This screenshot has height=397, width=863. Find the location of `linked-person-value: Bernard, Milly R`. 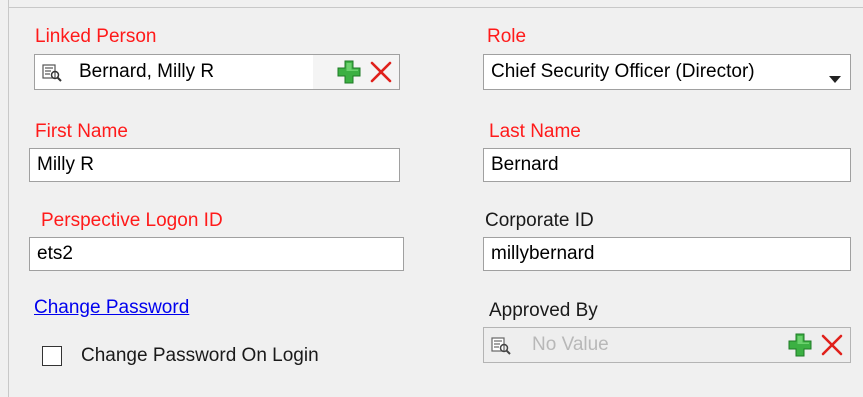

linked-person-value: Bernard, Milly R is located at coordinates (147, 71).